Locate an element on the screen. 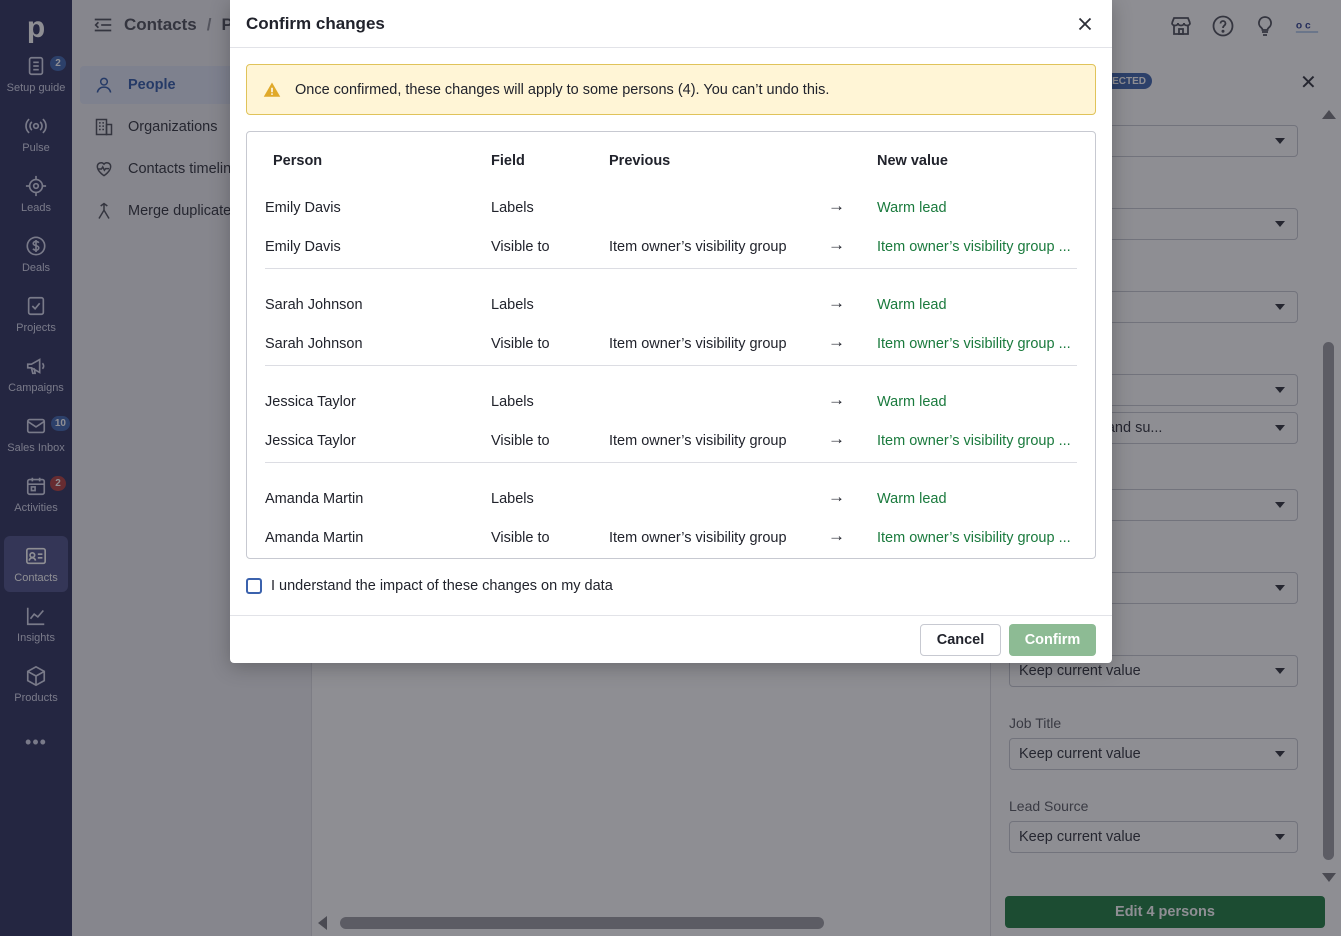  column-header-field: Field is located at coordinates (508, 161).